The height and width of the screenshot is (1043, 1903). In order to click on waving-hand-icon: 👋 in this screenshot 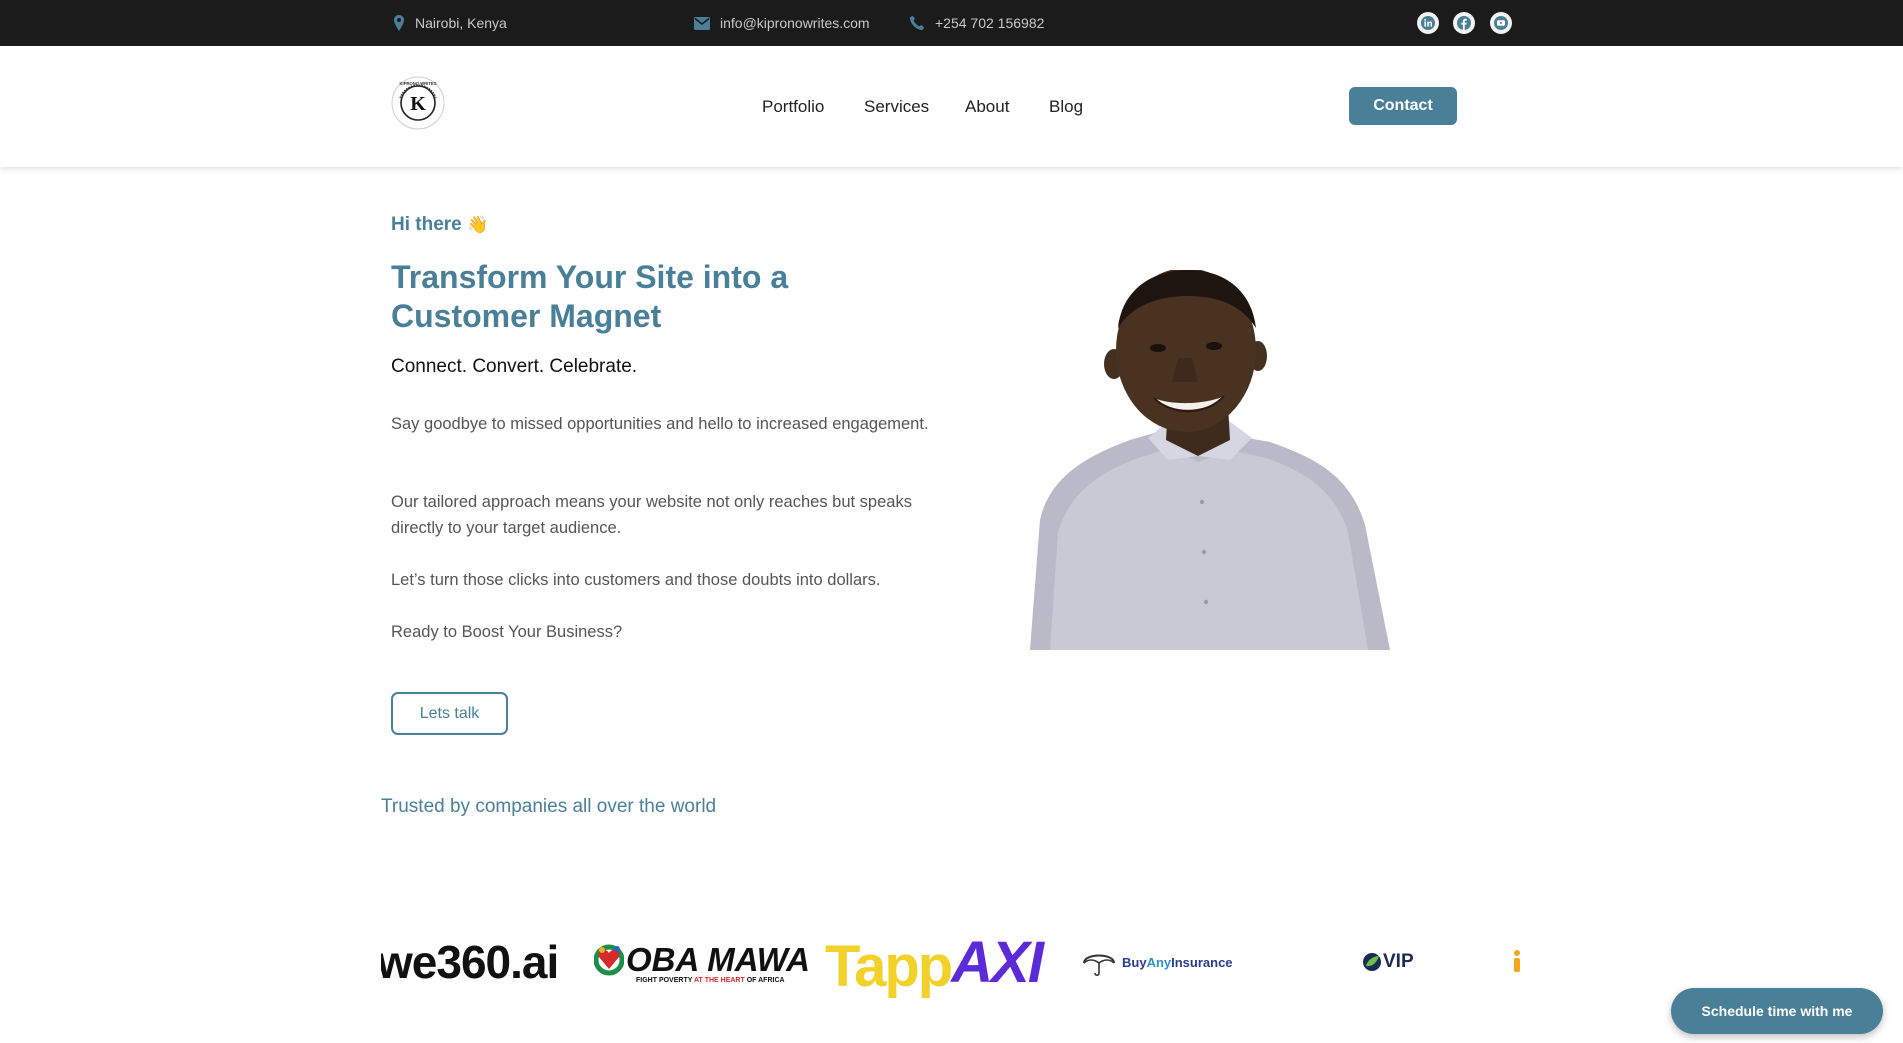, I will do `click(478, 224)`.